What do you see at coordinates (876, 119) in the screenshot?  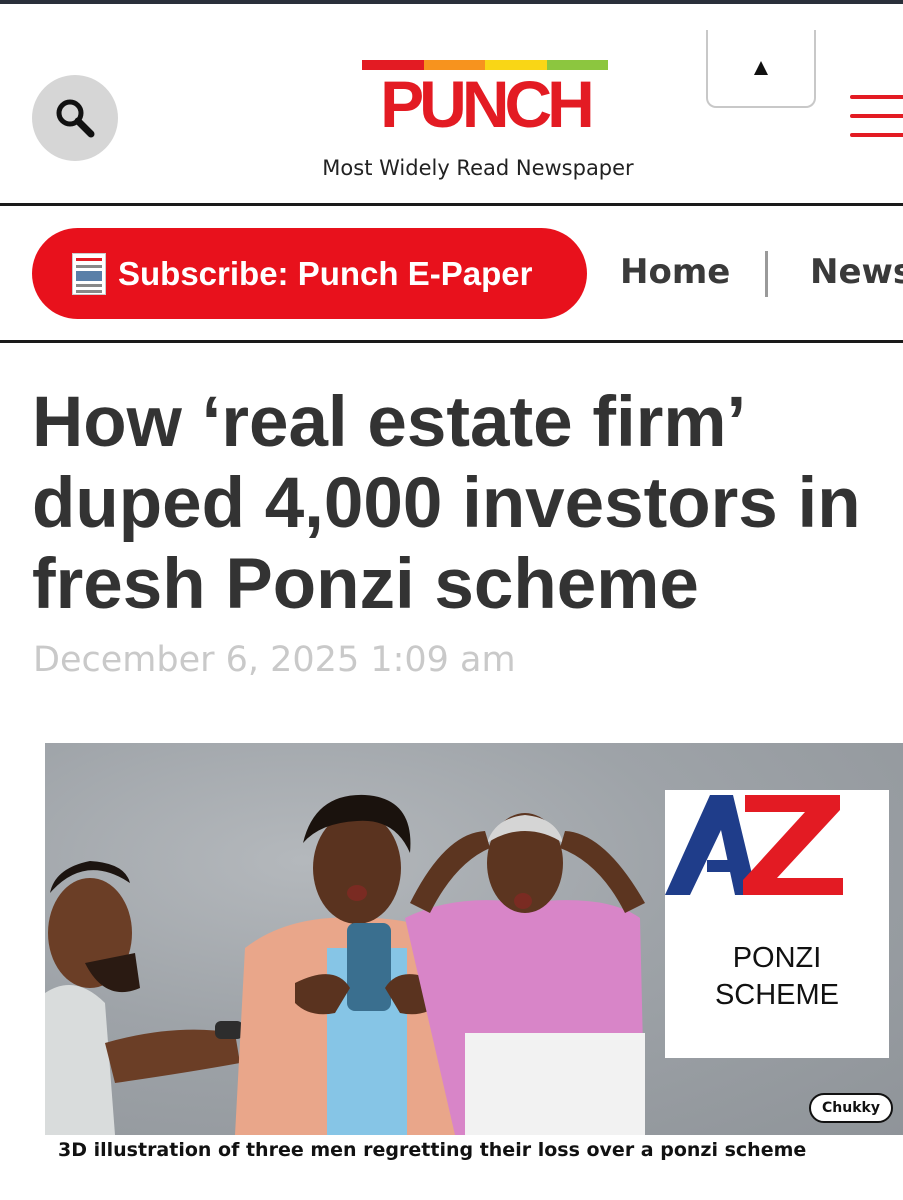 I see `hamburger-menu-icon` at bounding box center [876, 119].